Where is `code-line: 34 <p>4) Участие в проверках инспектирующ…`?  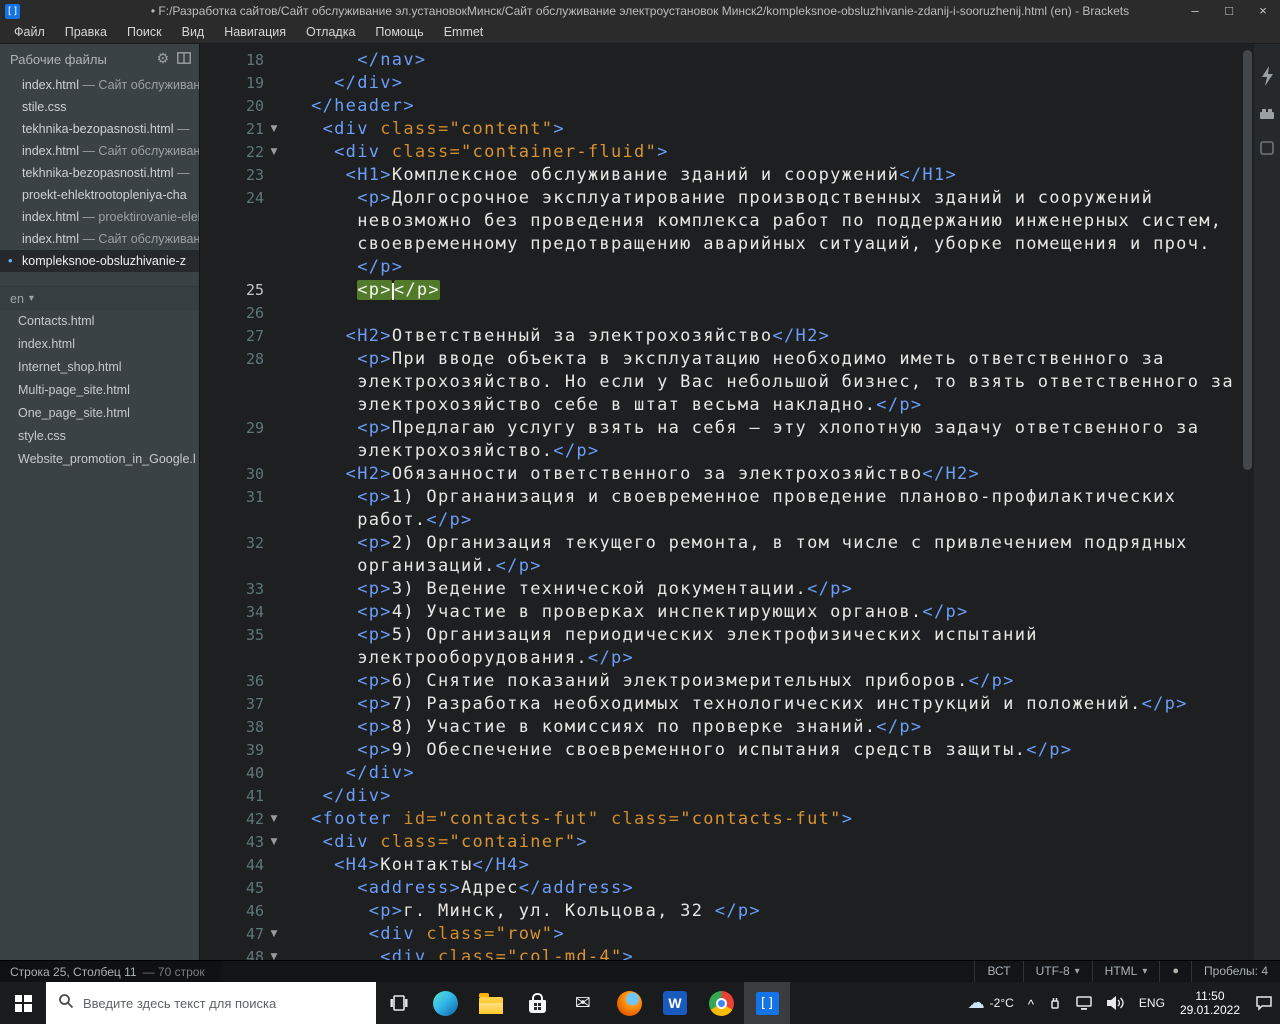
code-line: 34 <p>4) Участие в проверках инспектирующ… is located at coordinates (720, 612).